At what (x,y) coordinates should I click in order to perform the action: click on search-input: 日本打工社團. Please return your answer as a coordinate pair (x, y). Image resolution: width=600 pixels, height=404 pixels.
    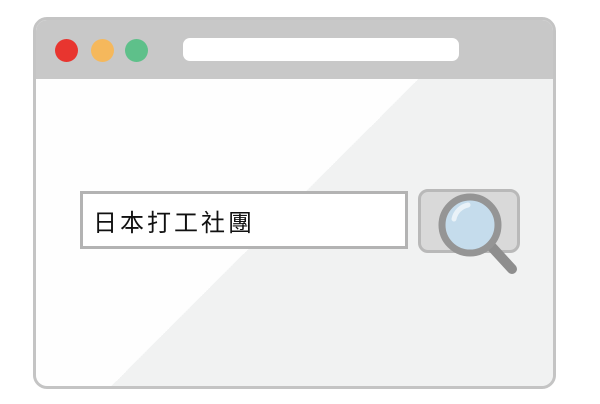
    Looking at the image, I should click on (244, 220).